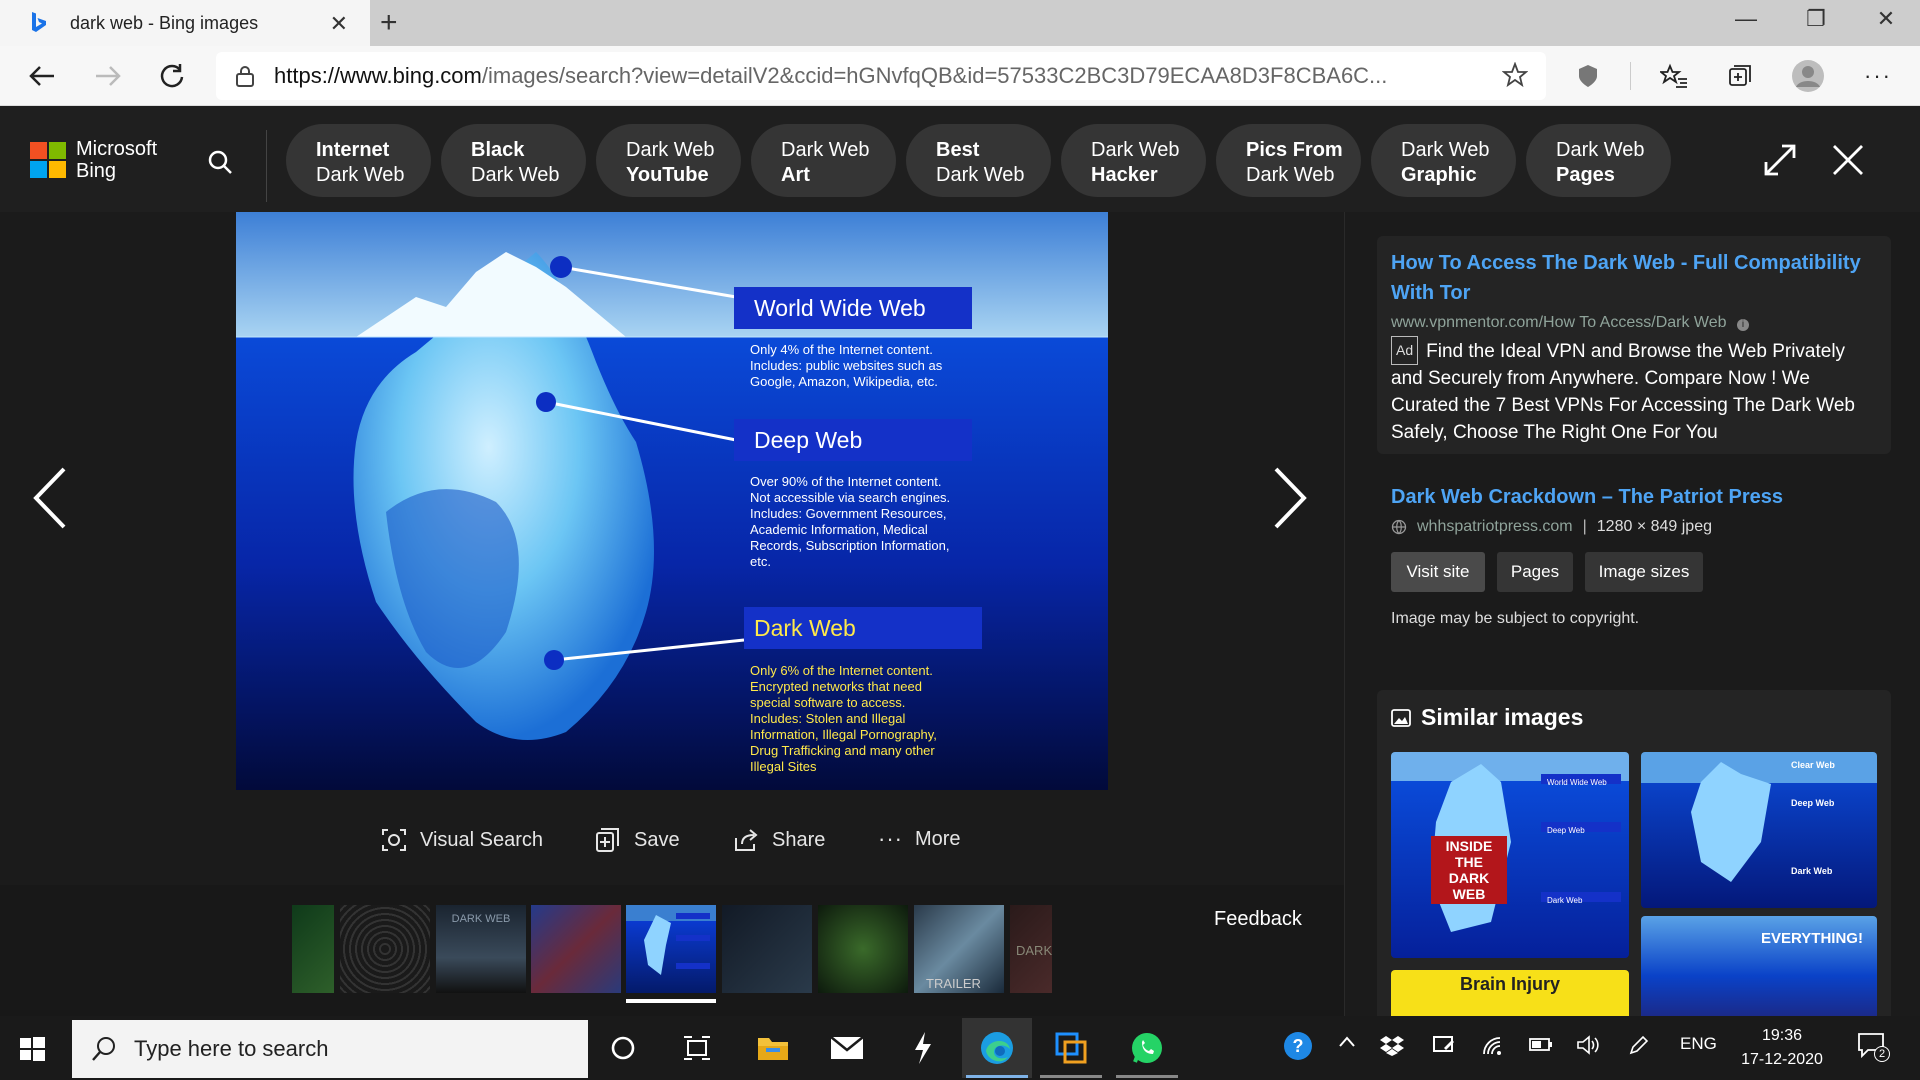  I want to click on edge-browser-app, so click(997, 1048).